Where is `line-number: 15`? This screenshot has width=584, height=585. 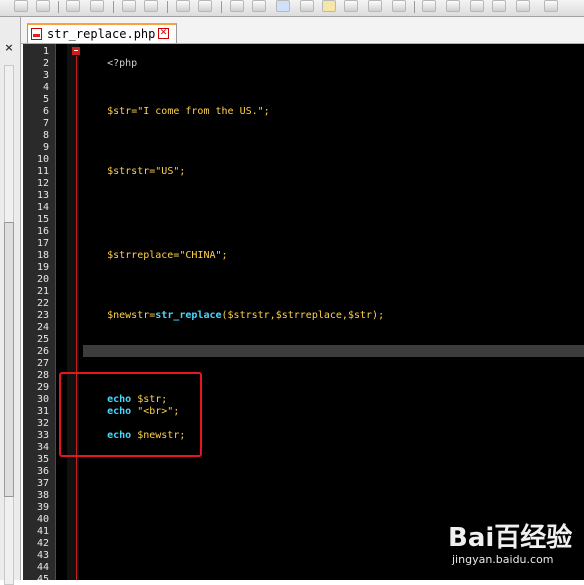 line-number: 15 is located at coordinates (42, 219).